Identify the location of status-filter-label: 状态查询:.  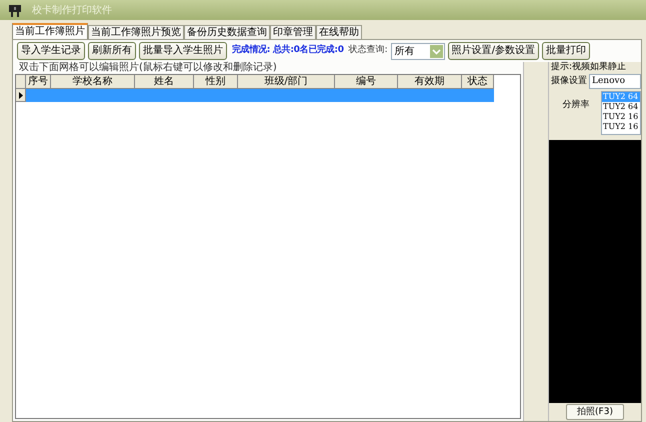
(368, 51).